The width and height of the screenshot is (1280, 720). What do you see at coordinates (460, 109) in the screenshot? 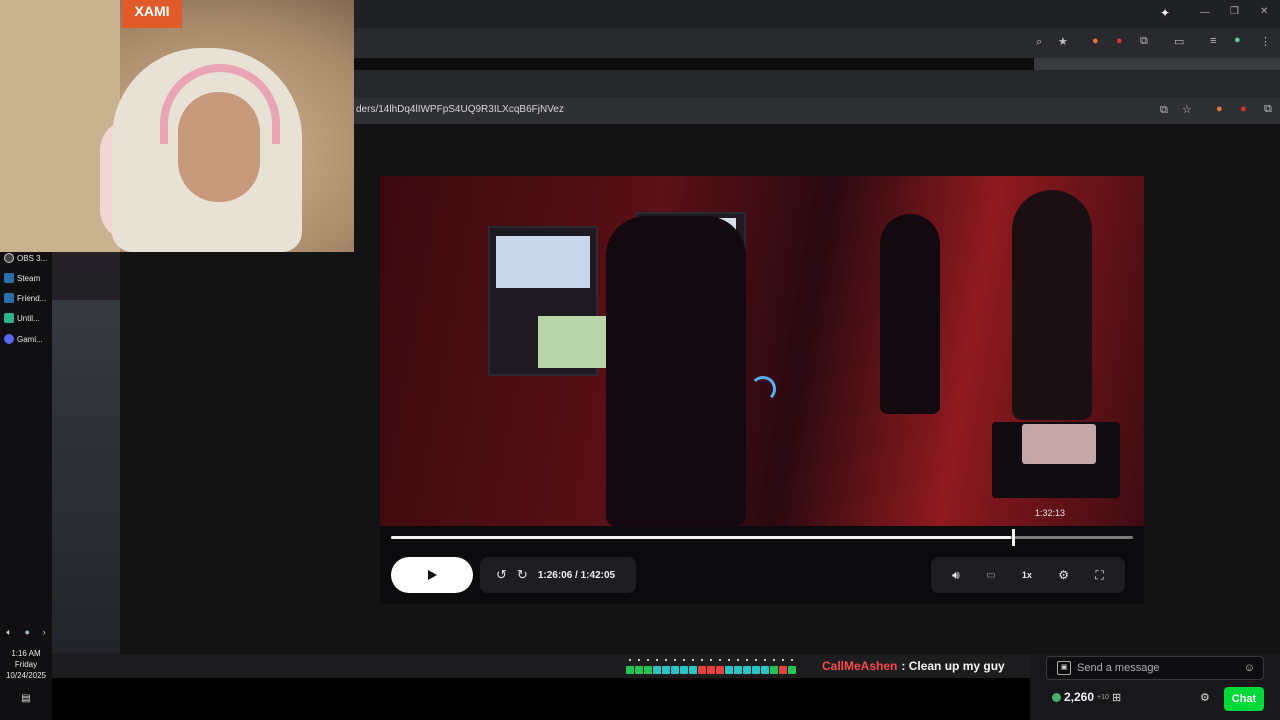
I see `address-bar-url: ders/14lhDq4lIWPFpS4UQ9R3ILXcqB6FjNVez` at bounding box center [460, 109].